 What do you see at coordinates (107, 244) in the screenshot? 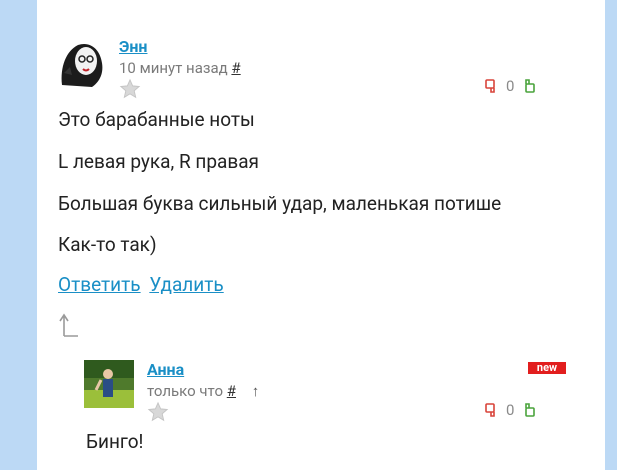
I see `comment-text-line: Как-то так)` at bounding box center [107, 244].